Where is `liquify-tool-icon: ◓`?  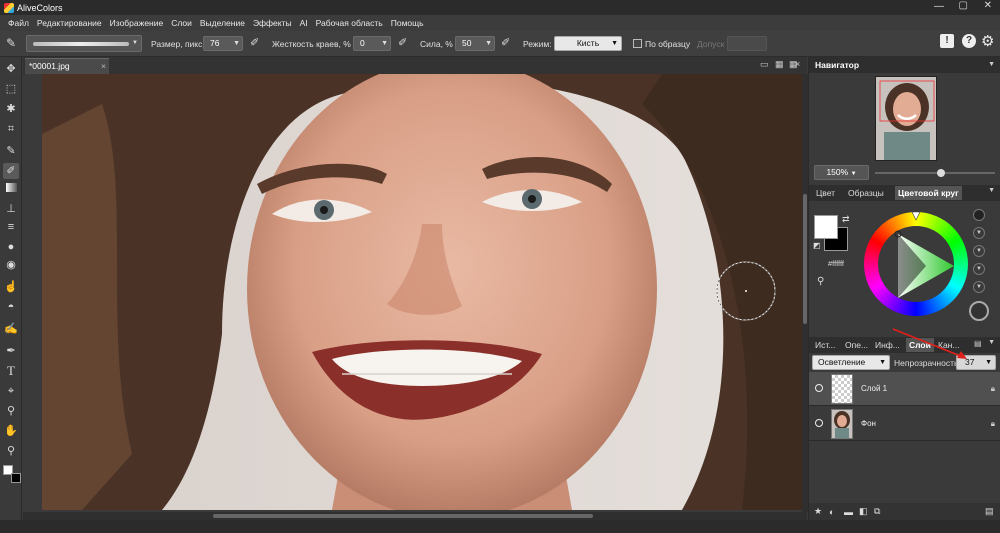 liquify-tool-icon: ◓ is located at coordinates (11, 307).